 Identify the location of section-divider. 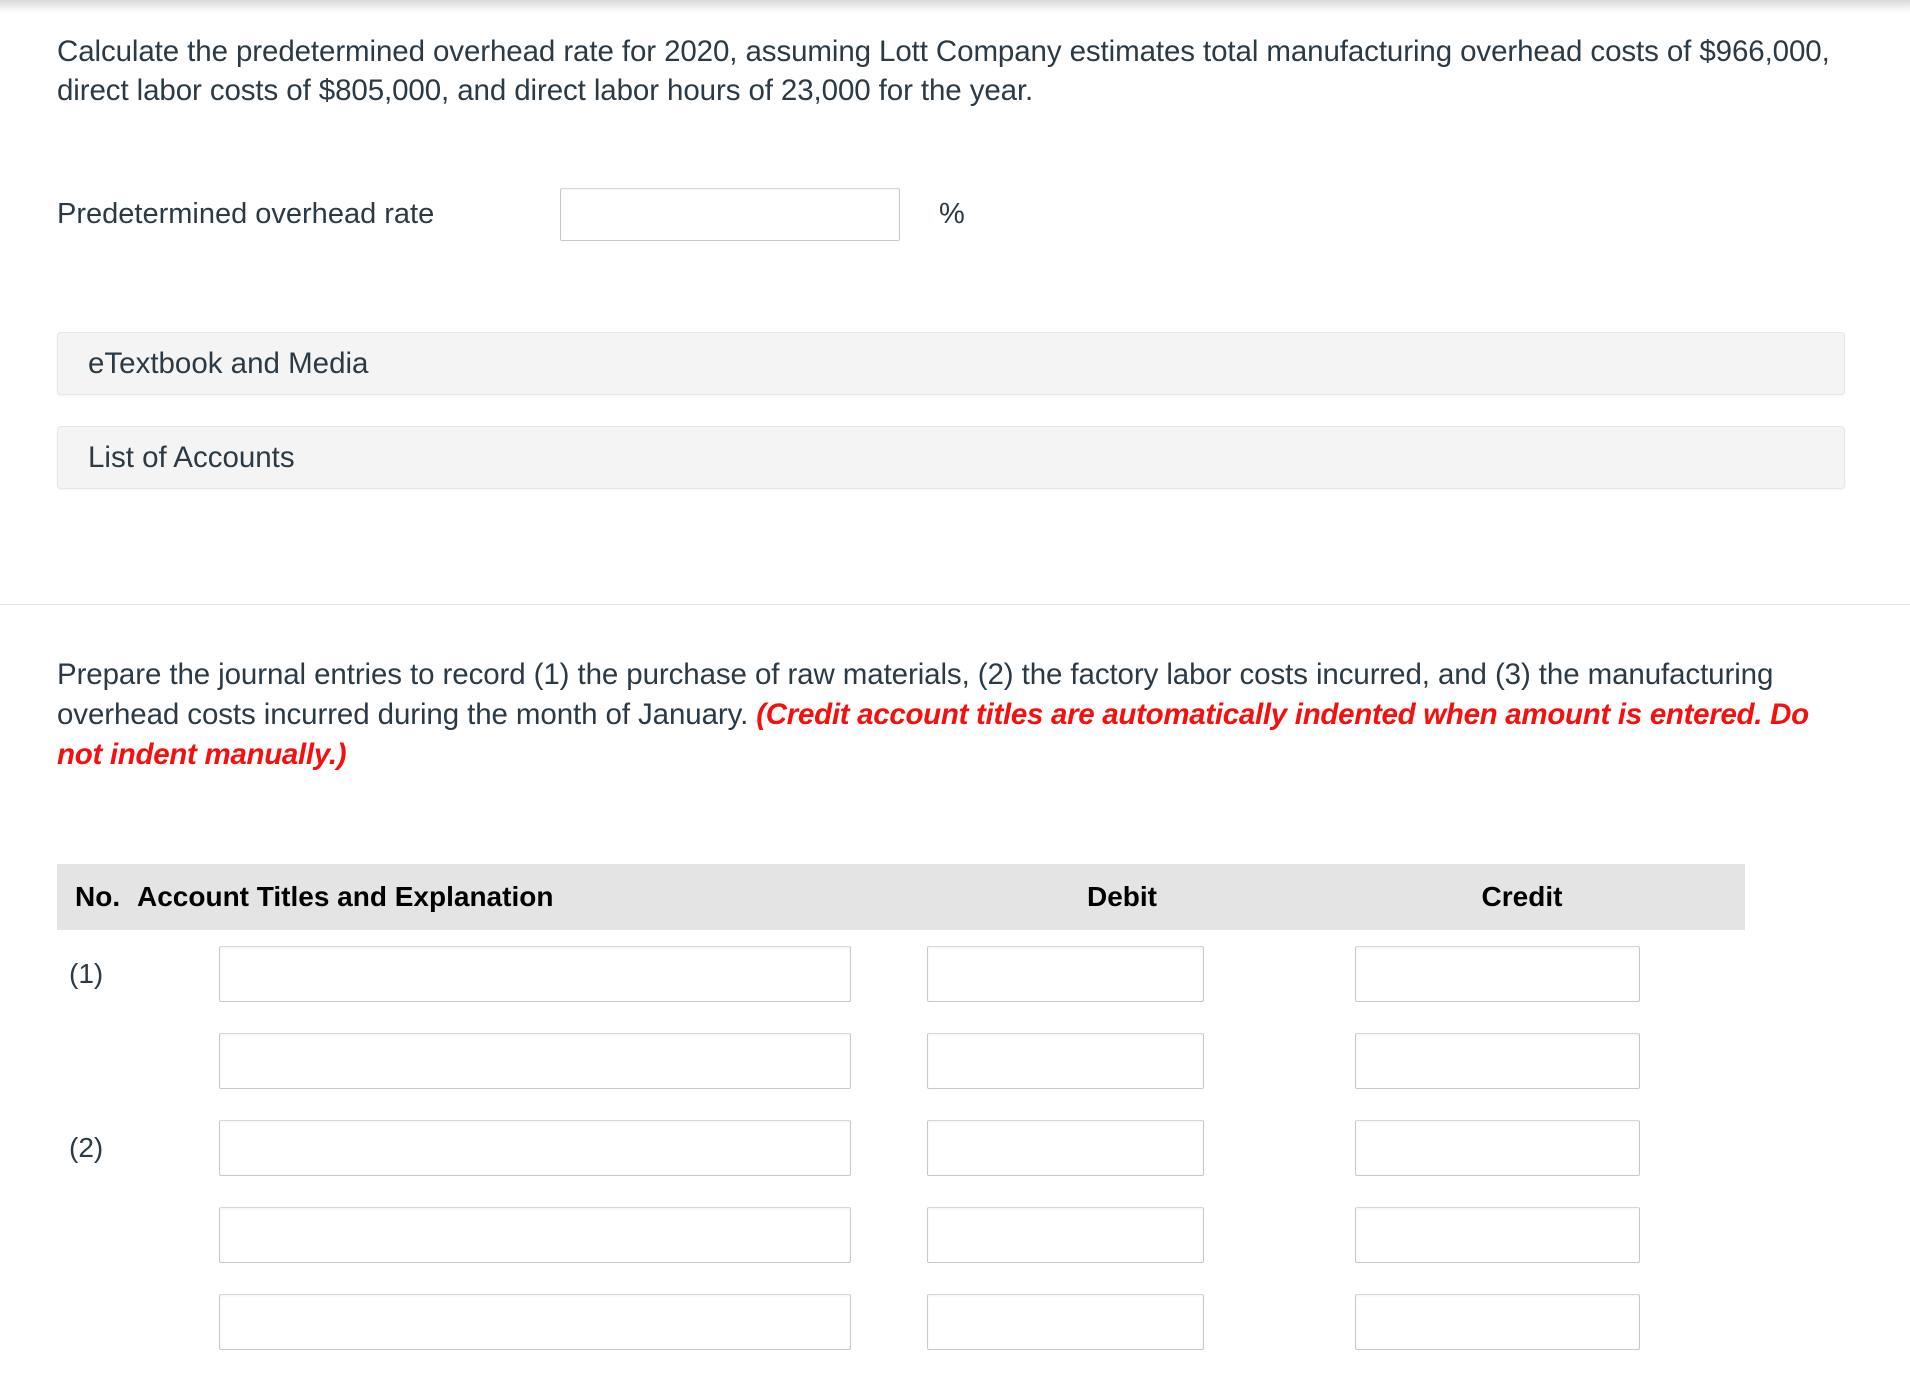
(955, 604).